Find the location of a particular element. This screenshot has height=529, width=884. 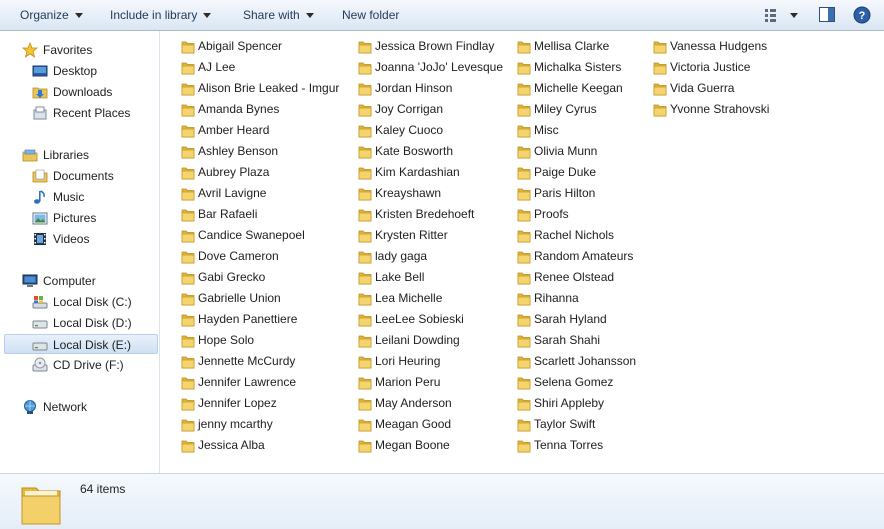

help-icon: ? is located at coordinates (862, 15).